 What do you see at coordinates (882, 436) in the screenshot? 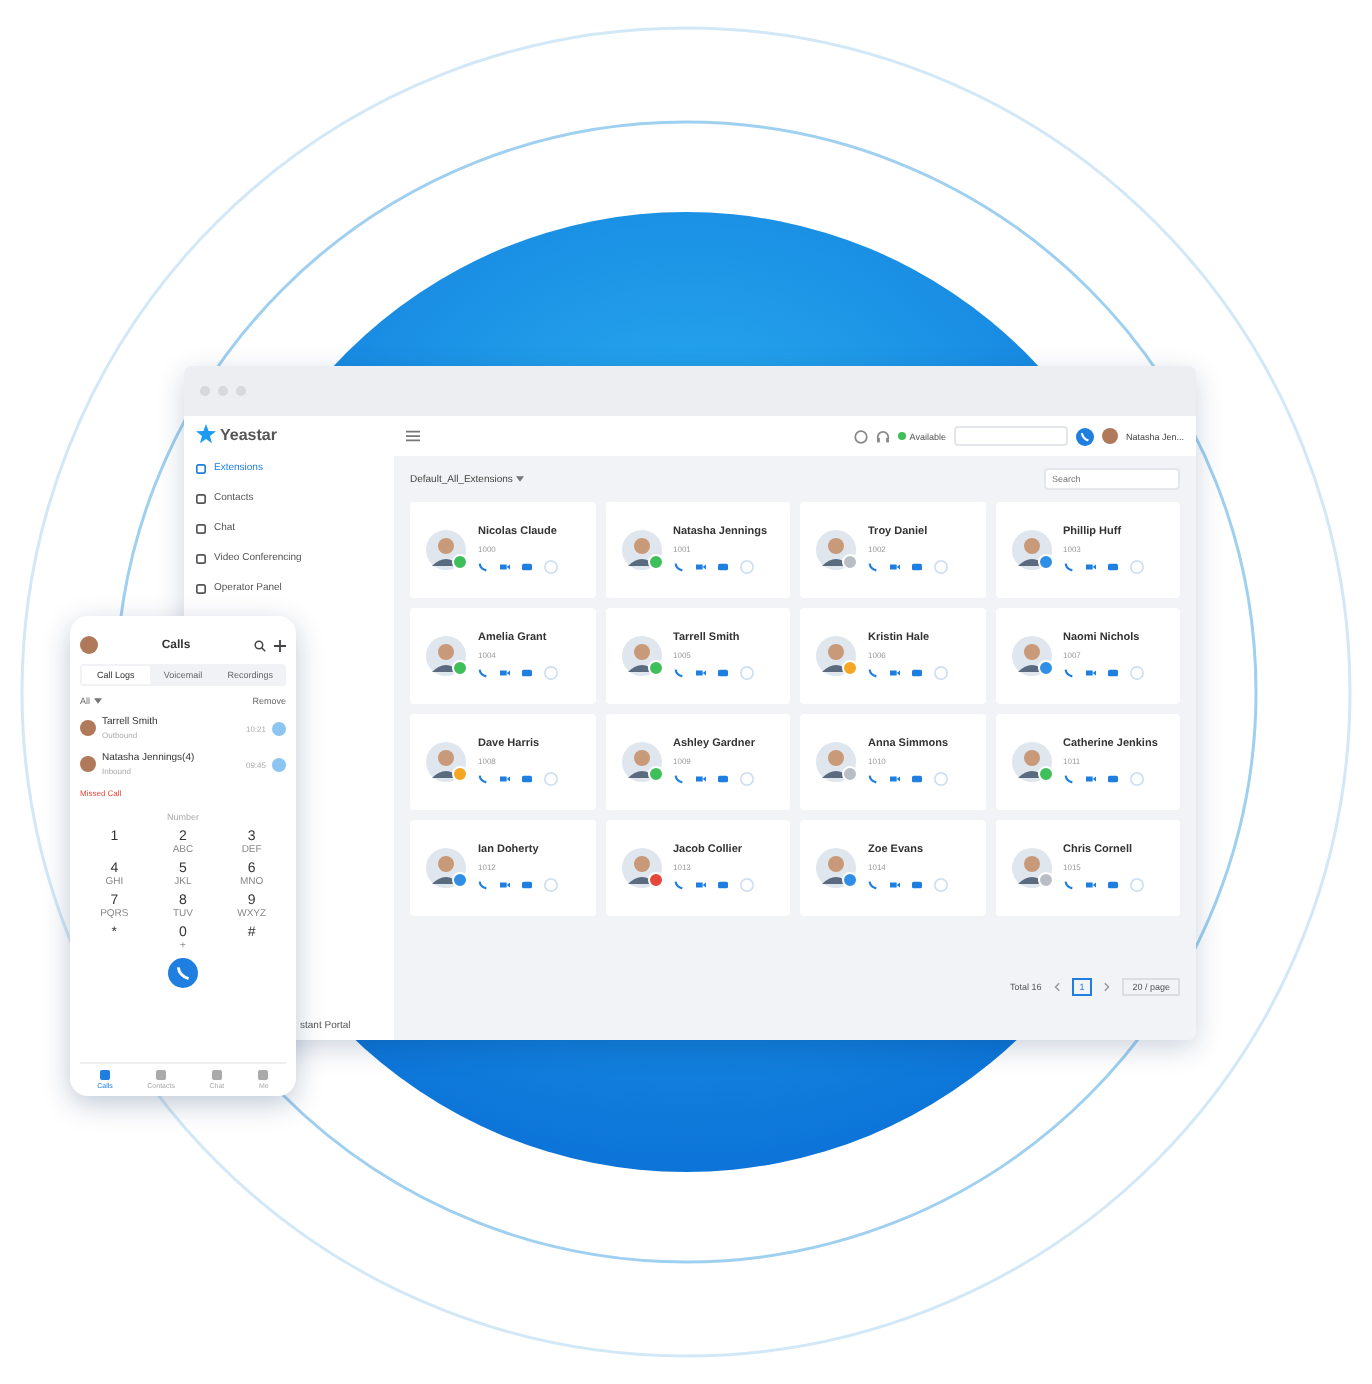
I see `headset-icon` at bounding box center [882, 436].